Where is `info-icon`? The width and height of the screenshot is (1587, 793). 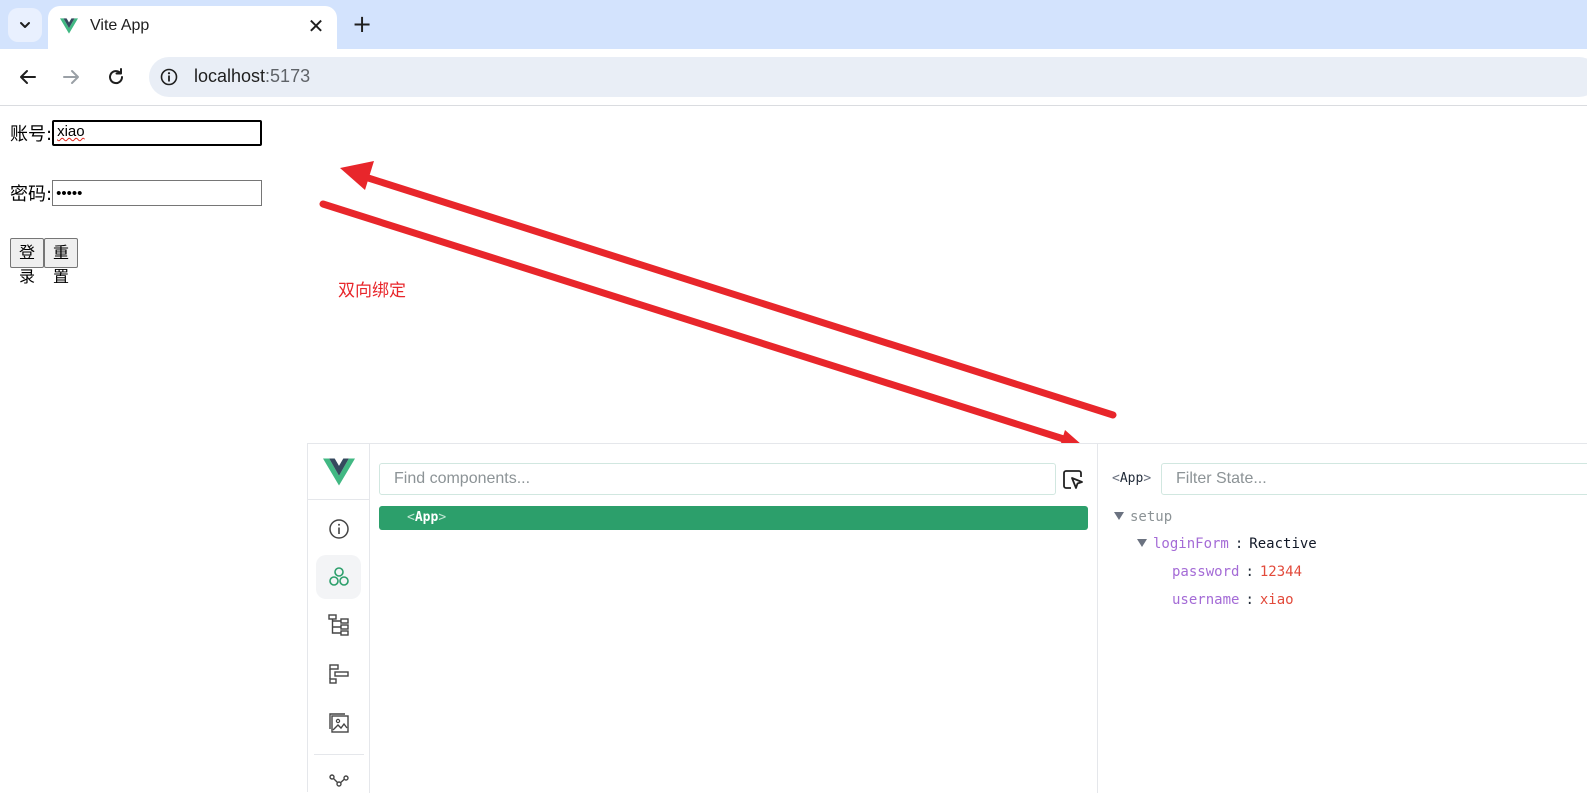 info-icon is located at coordinates (338, 529).